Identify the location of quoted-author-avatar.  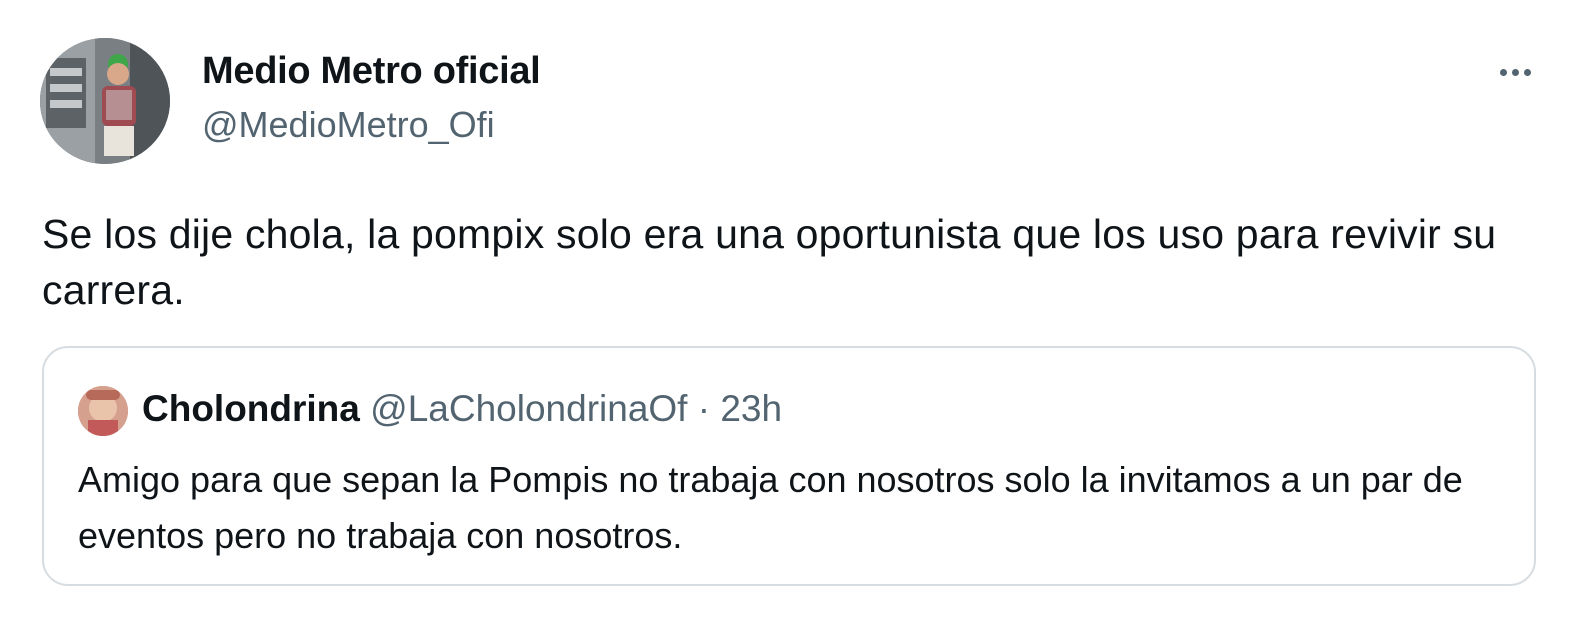
(103, 411).